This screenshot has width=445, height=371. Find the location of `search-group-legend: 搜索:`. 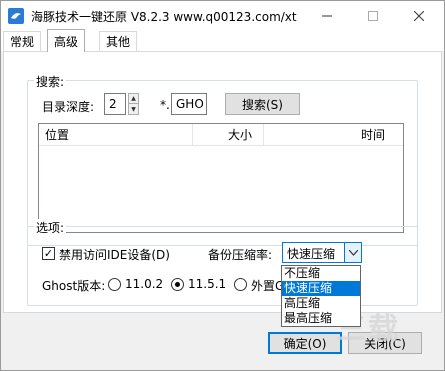

search-group-legend: 搜索: is located at coordinates (50, 81).